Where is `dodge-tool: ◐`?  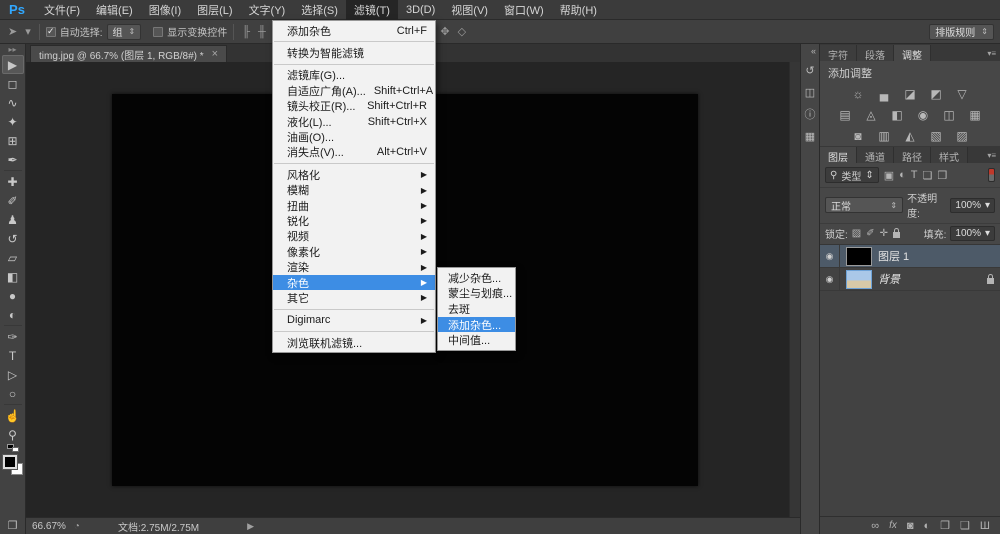 dodge-tool: ◐ is located at coordinates (13, 314).